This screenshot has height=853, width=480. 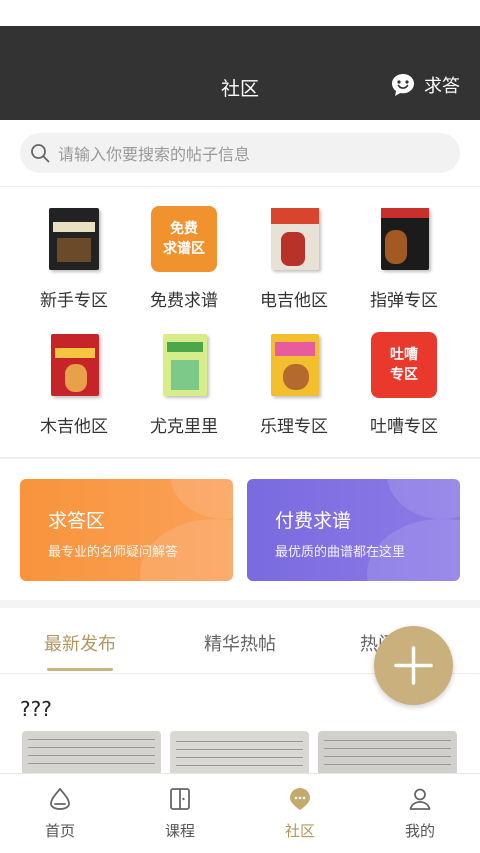 I want to click on nav-label: 我的, so click(x=419, y=831).